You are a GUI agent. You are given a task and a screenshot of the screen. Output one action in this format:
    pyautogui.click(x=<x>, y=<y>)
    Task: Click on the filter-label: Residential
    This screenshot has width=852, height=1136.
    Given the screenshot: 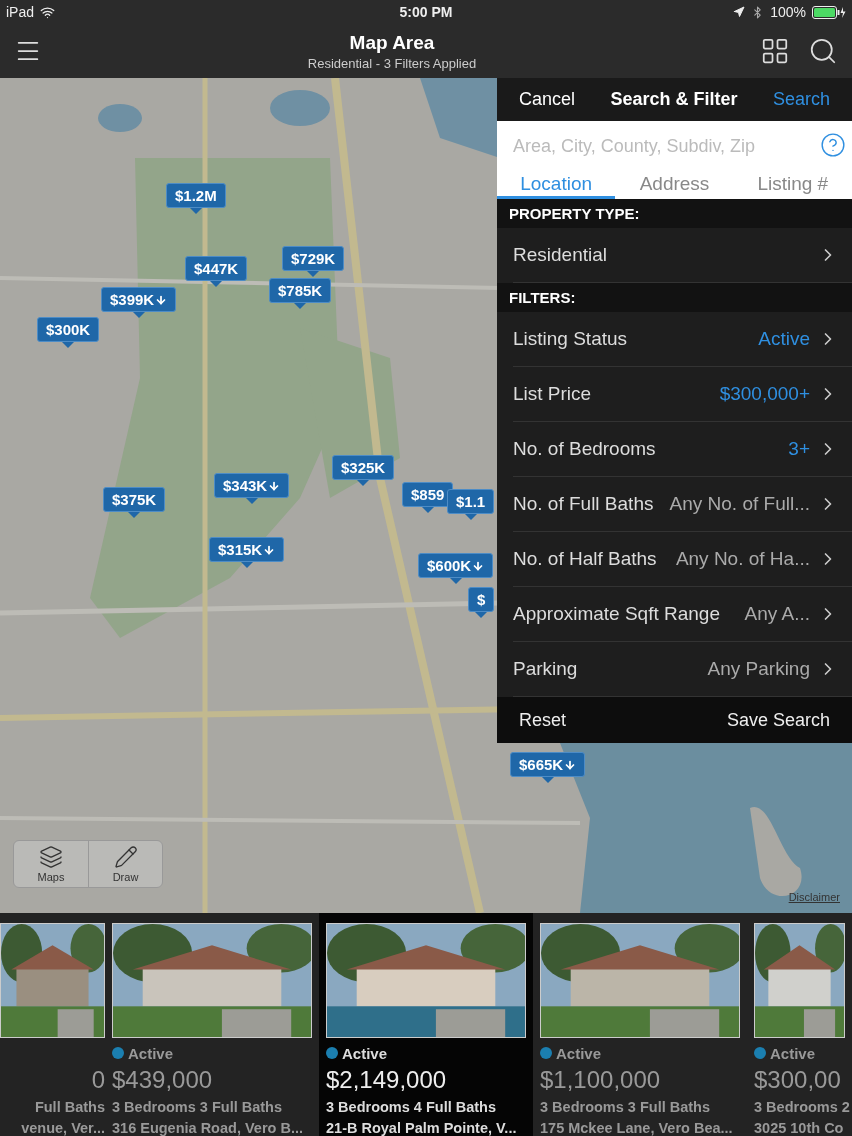 What is the action you would take?
    pyautogui.click(x=560, y=255)
    